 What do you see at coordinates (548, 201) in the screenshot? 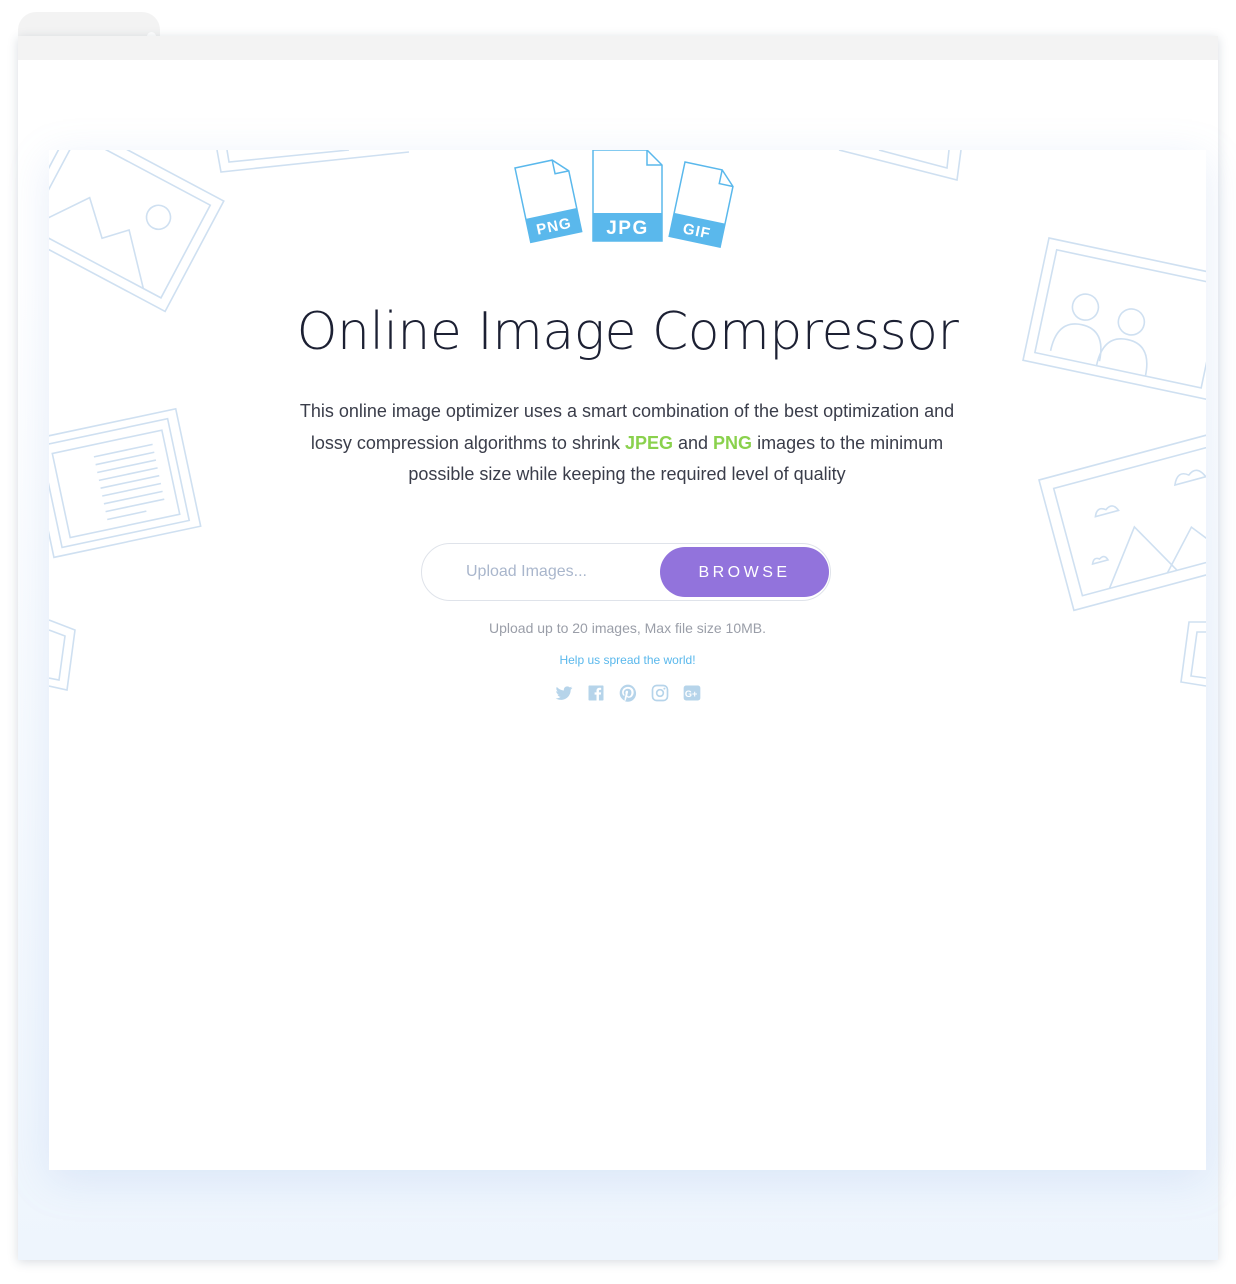
I see `png-file-icon: PNG` at bounding box center [548, 201].